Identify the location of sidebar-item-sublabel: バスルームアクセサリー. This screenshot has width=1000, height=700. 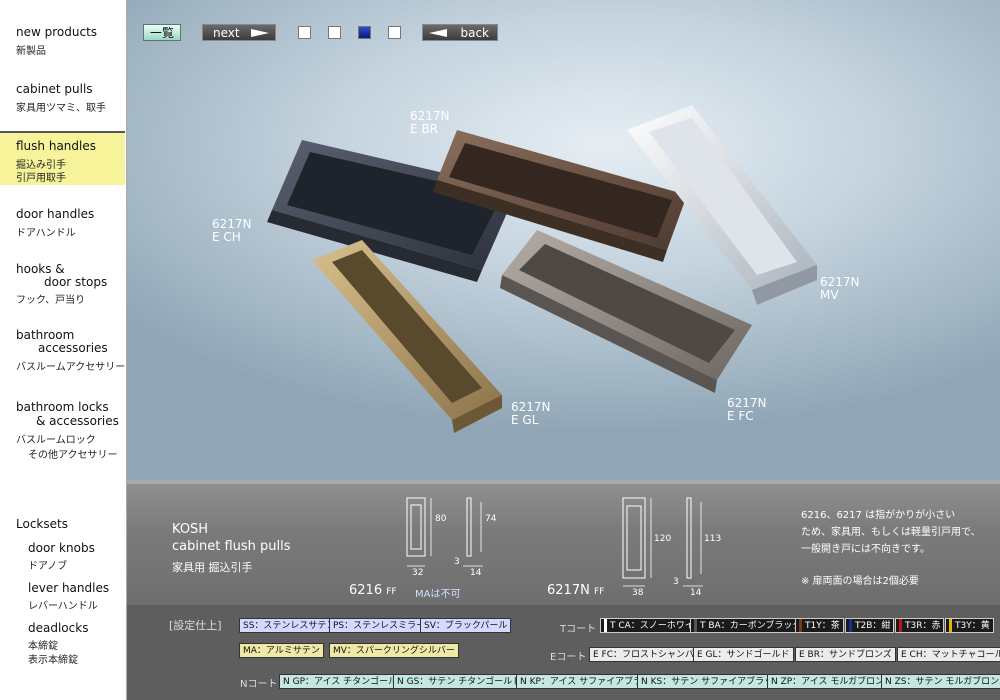
(71, 367).